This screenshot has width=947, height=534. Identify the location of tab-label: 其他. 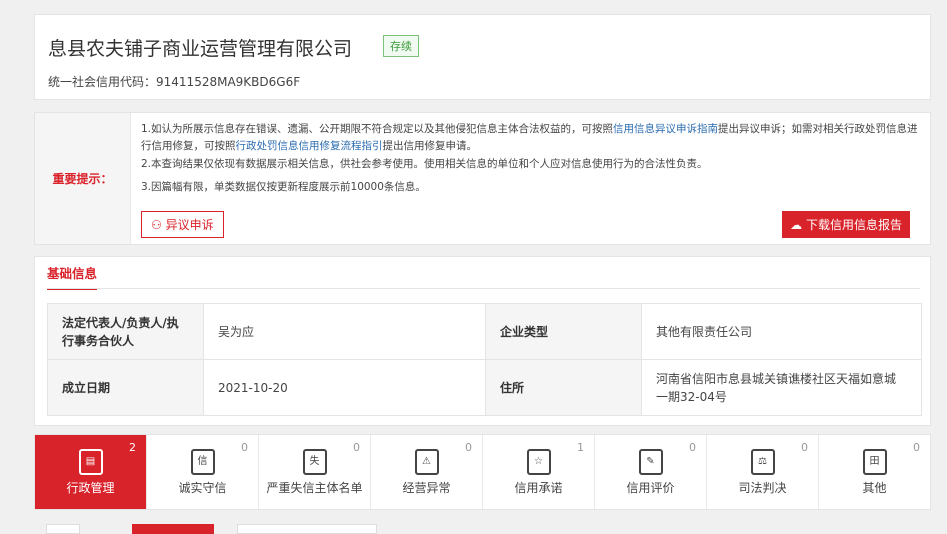
(874, 488).